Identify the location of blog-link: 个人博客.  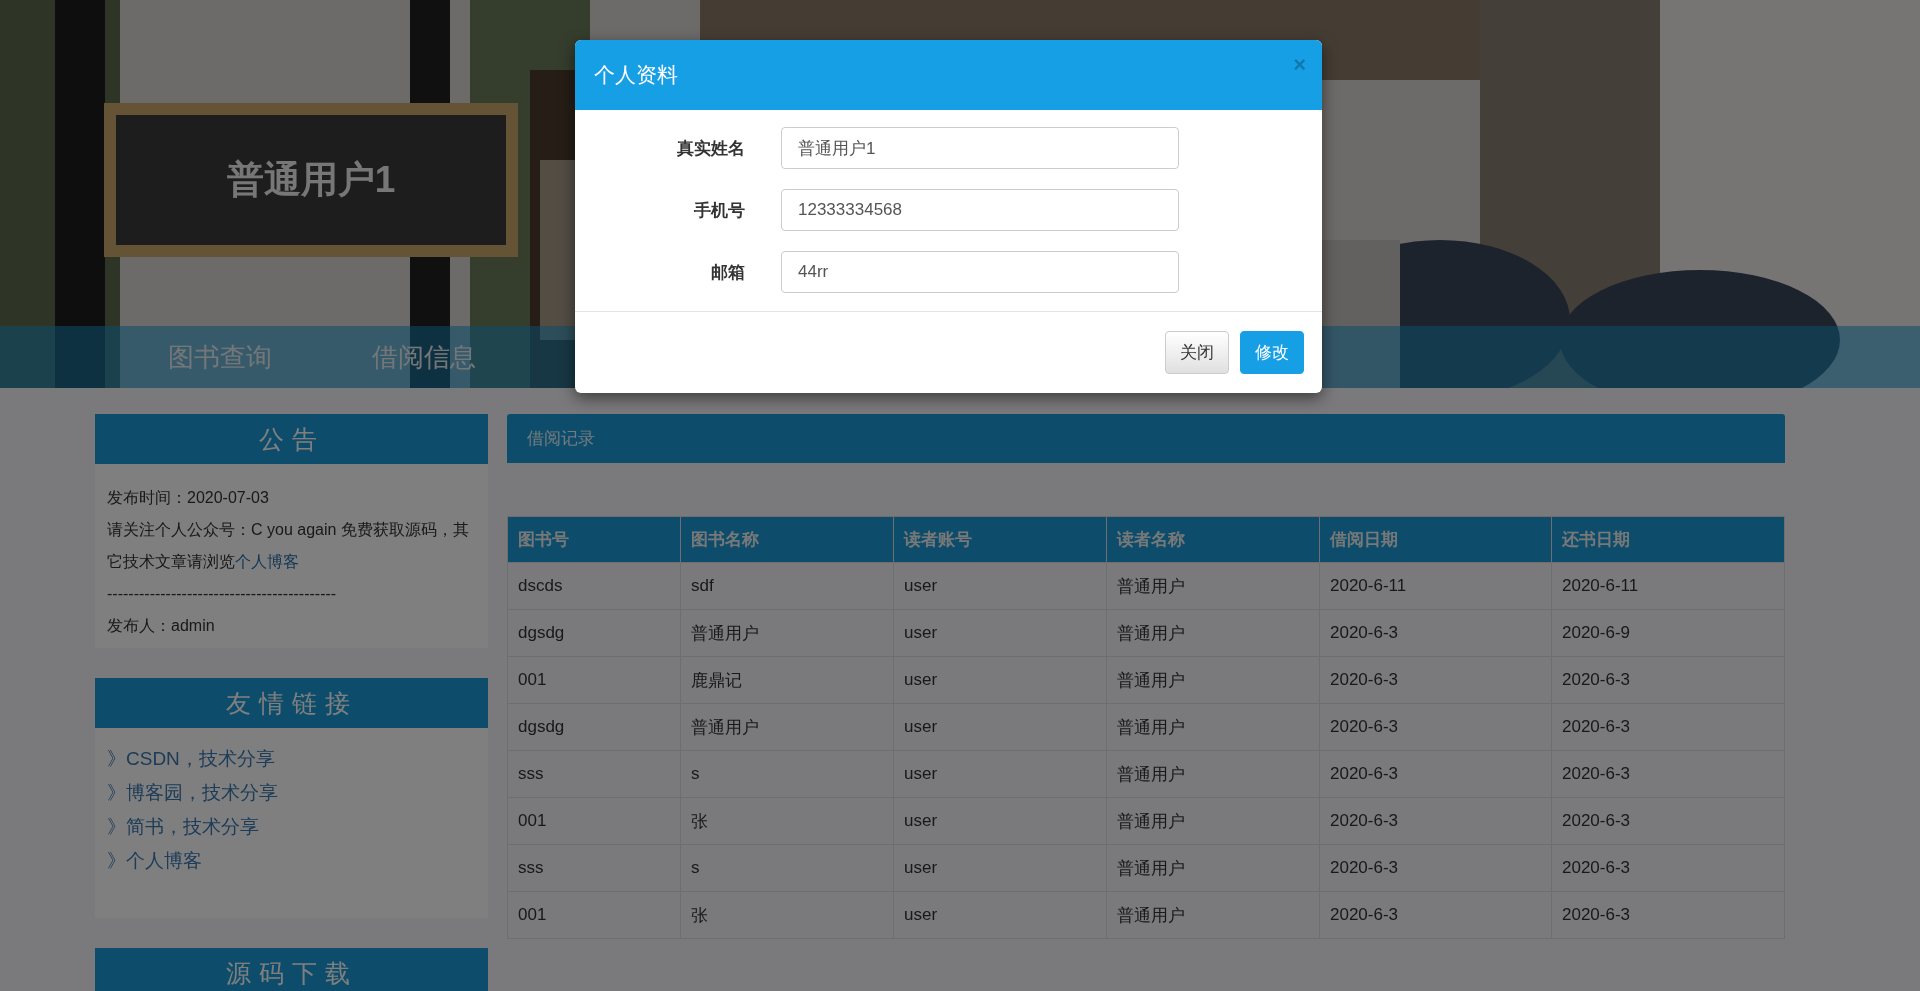
(267, 561).